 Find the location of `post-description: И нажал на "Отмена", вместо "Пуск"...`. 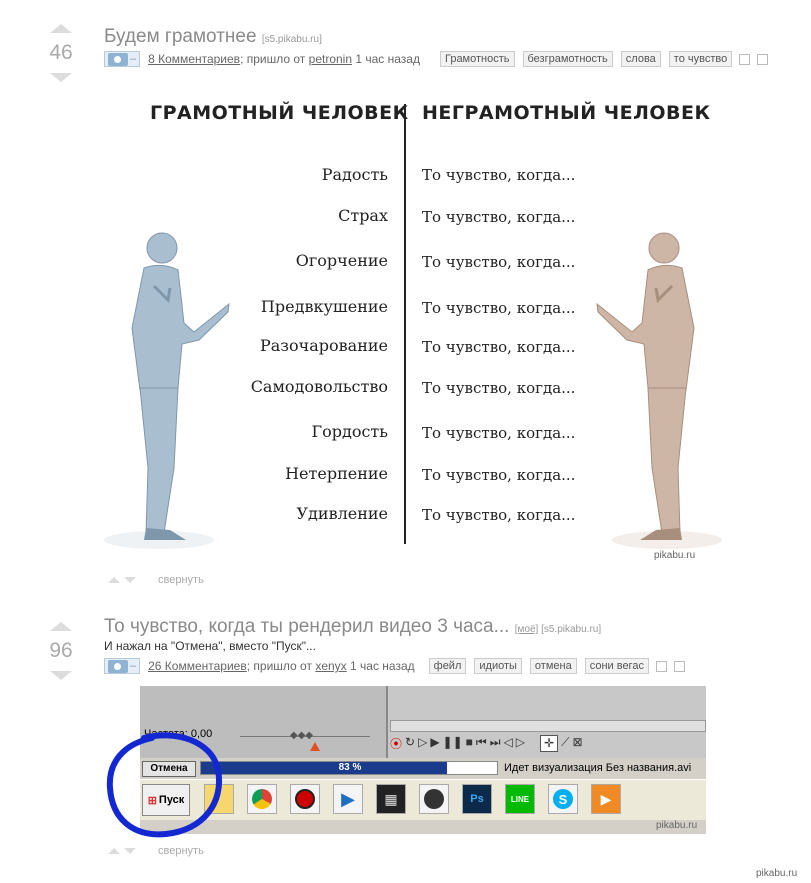

post-description: И нажал на "Отмена", вместо "Пуск"... is located at coordinates (210, 646).